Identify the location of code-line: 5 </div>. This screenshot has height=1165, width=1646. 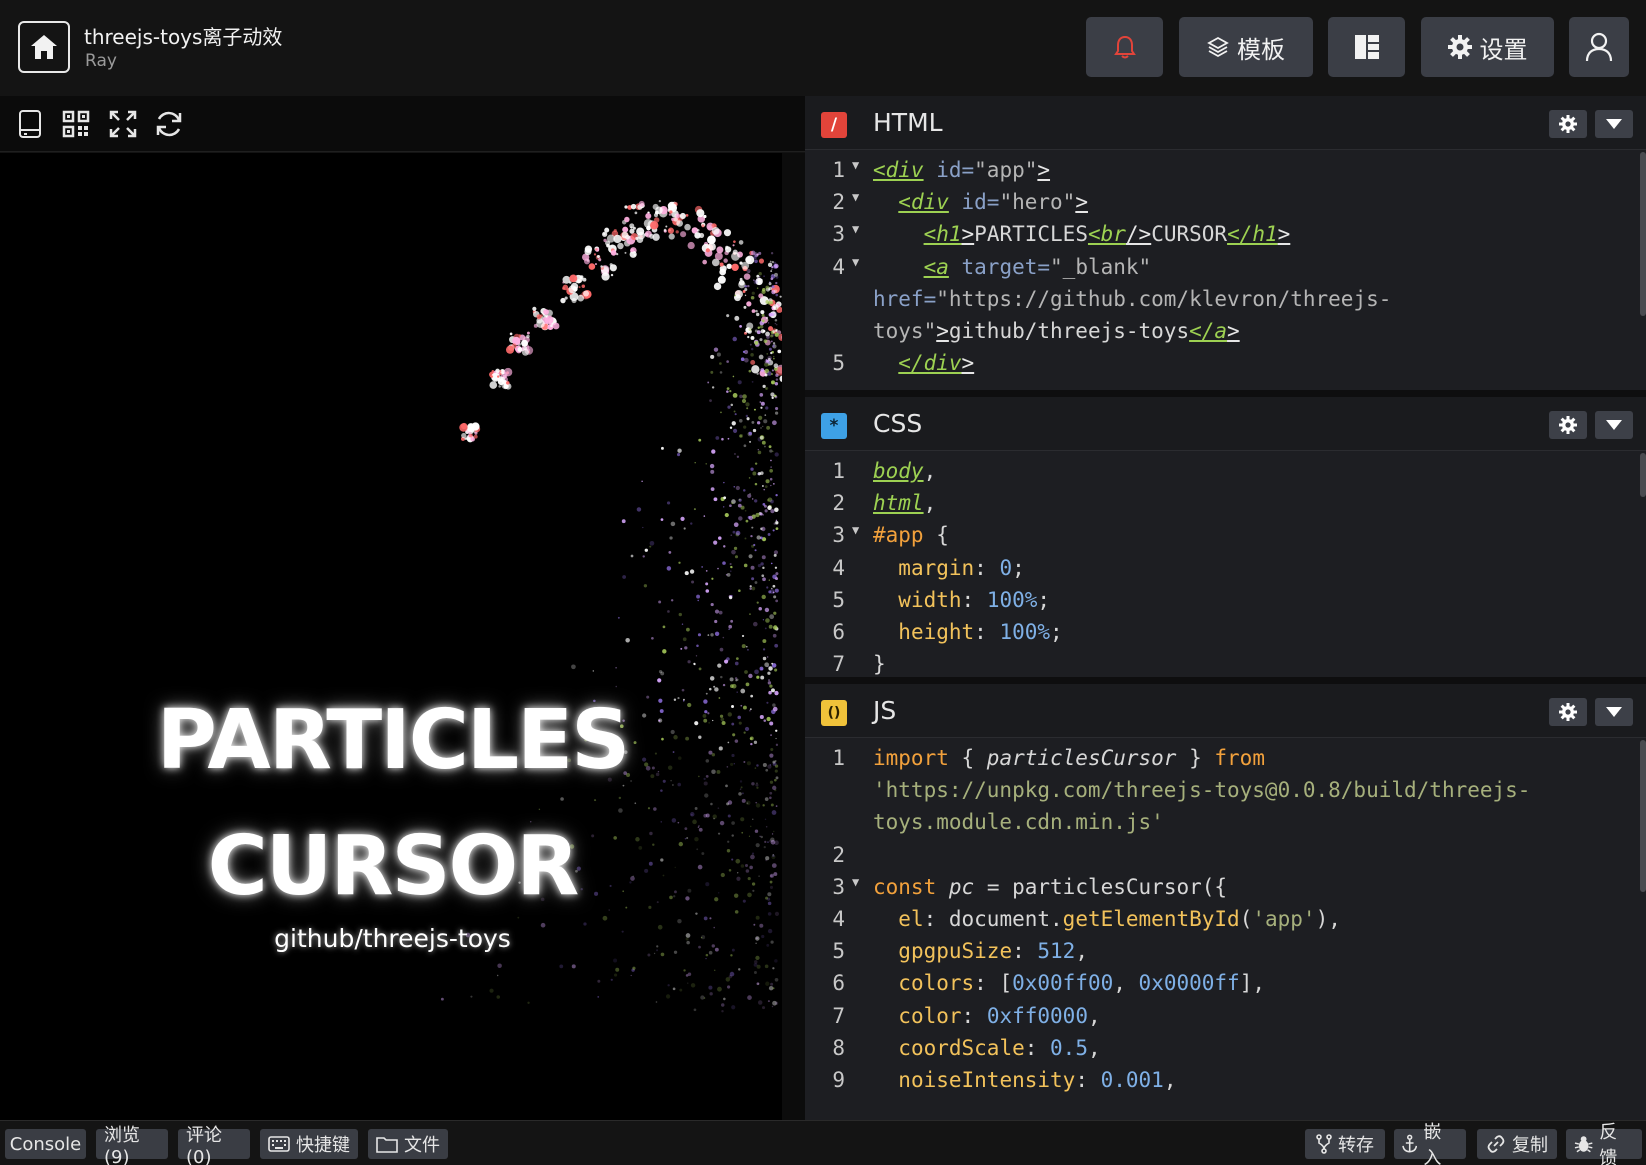
(1222, 368).